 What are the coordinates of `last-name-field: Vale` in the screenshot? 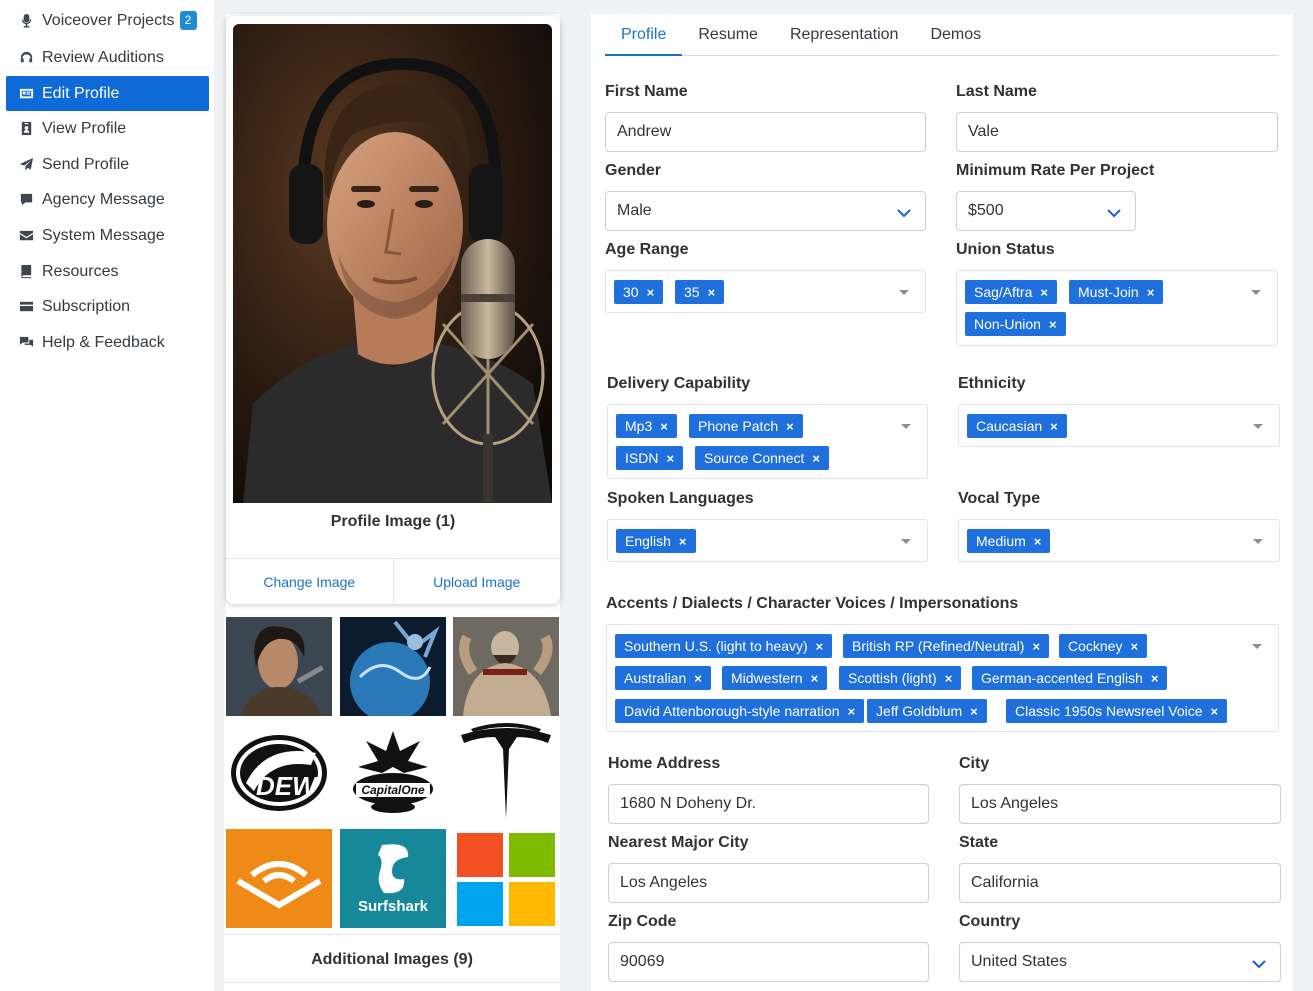 It's located at (1117, 132).